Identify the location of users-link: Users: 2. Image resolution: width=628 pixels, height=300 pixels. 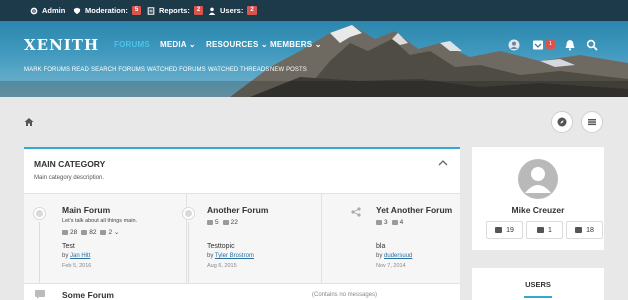
(232, 10).